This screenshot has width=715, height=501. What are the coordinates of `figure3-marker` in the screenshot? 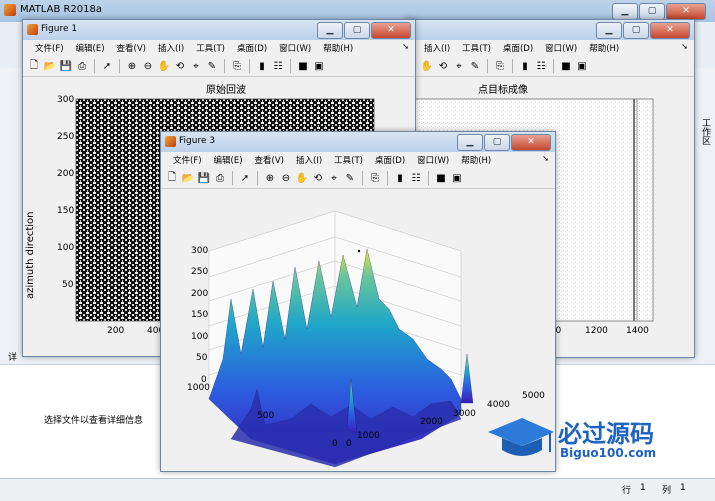 It's located at (359, 251).